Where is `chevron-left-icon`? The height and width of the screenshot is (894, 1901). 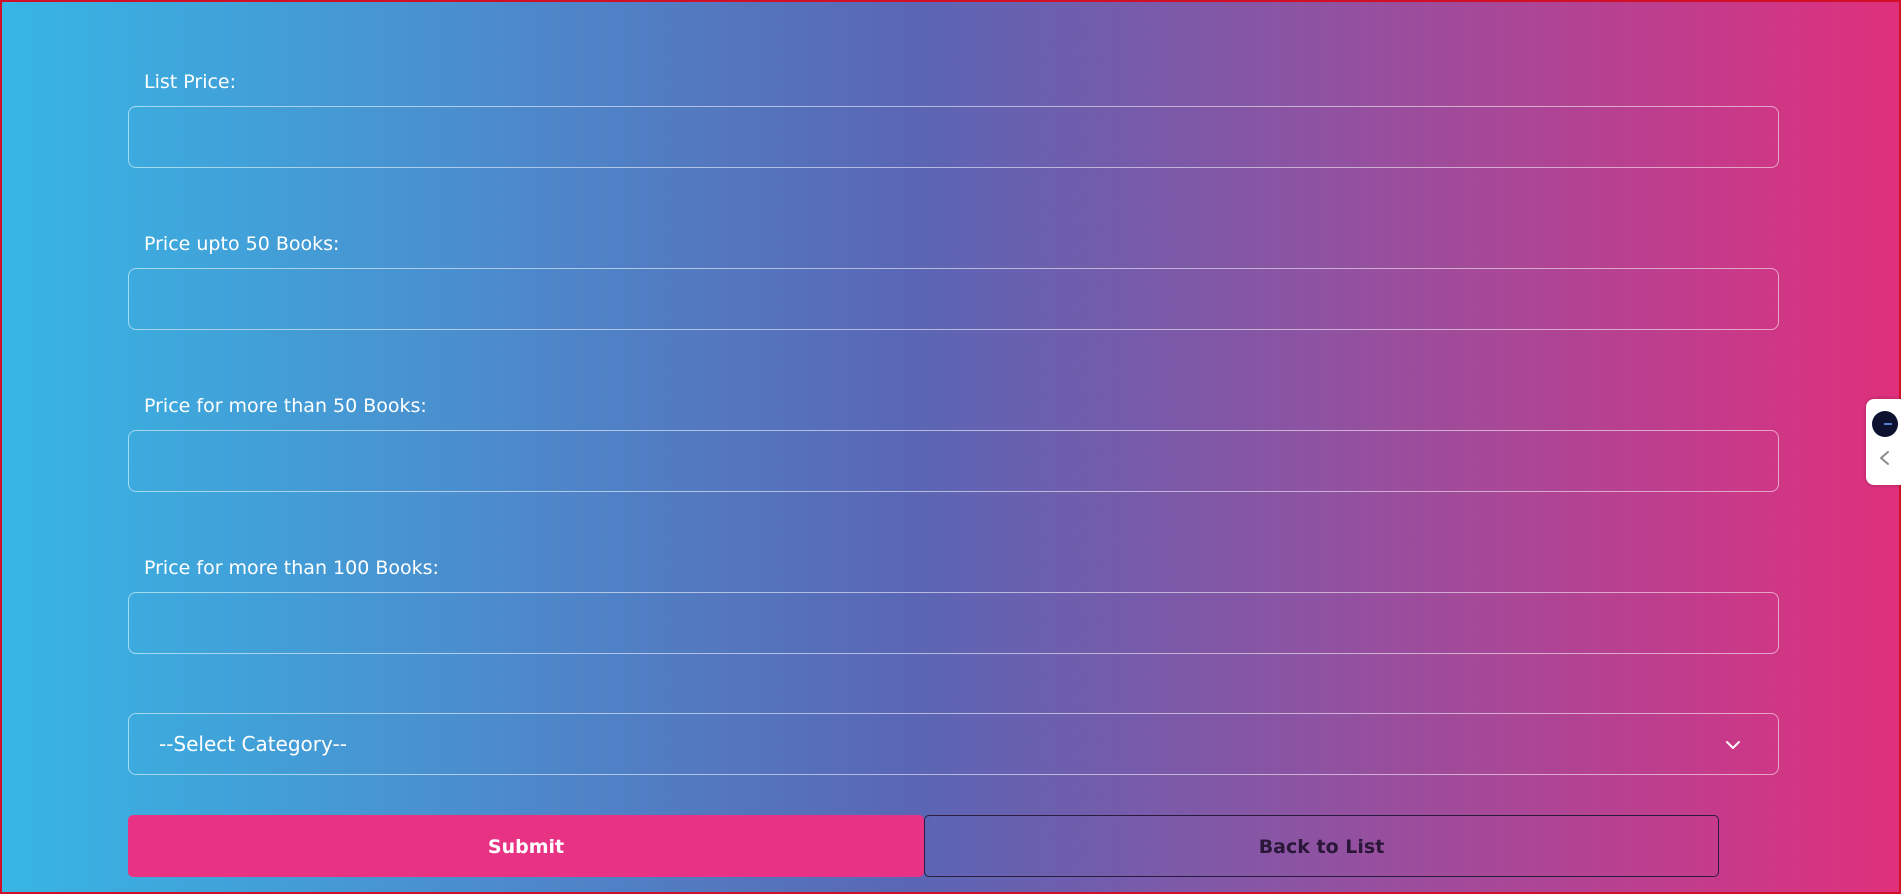
chevron-left-icon is located at coordinates (1885, 458).